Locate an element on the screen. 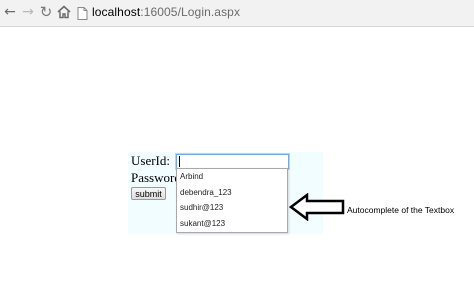  back-icon: ← is located at coordinates (10, 12).